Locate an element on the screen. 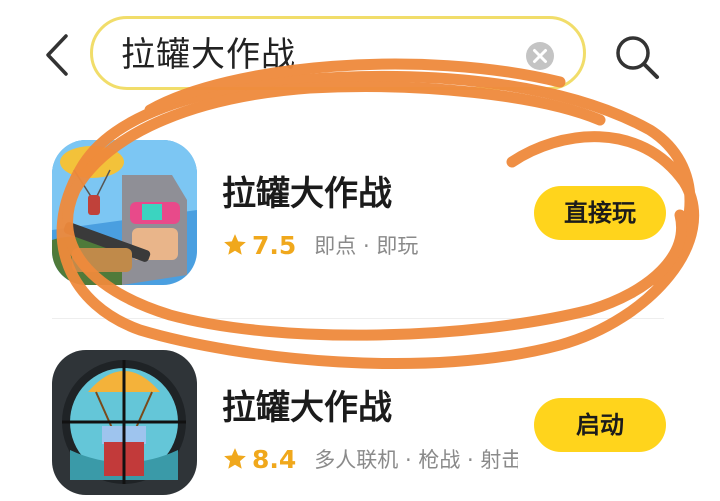  search-input: 拉罐大作战 is located at coordinates (338, 53).